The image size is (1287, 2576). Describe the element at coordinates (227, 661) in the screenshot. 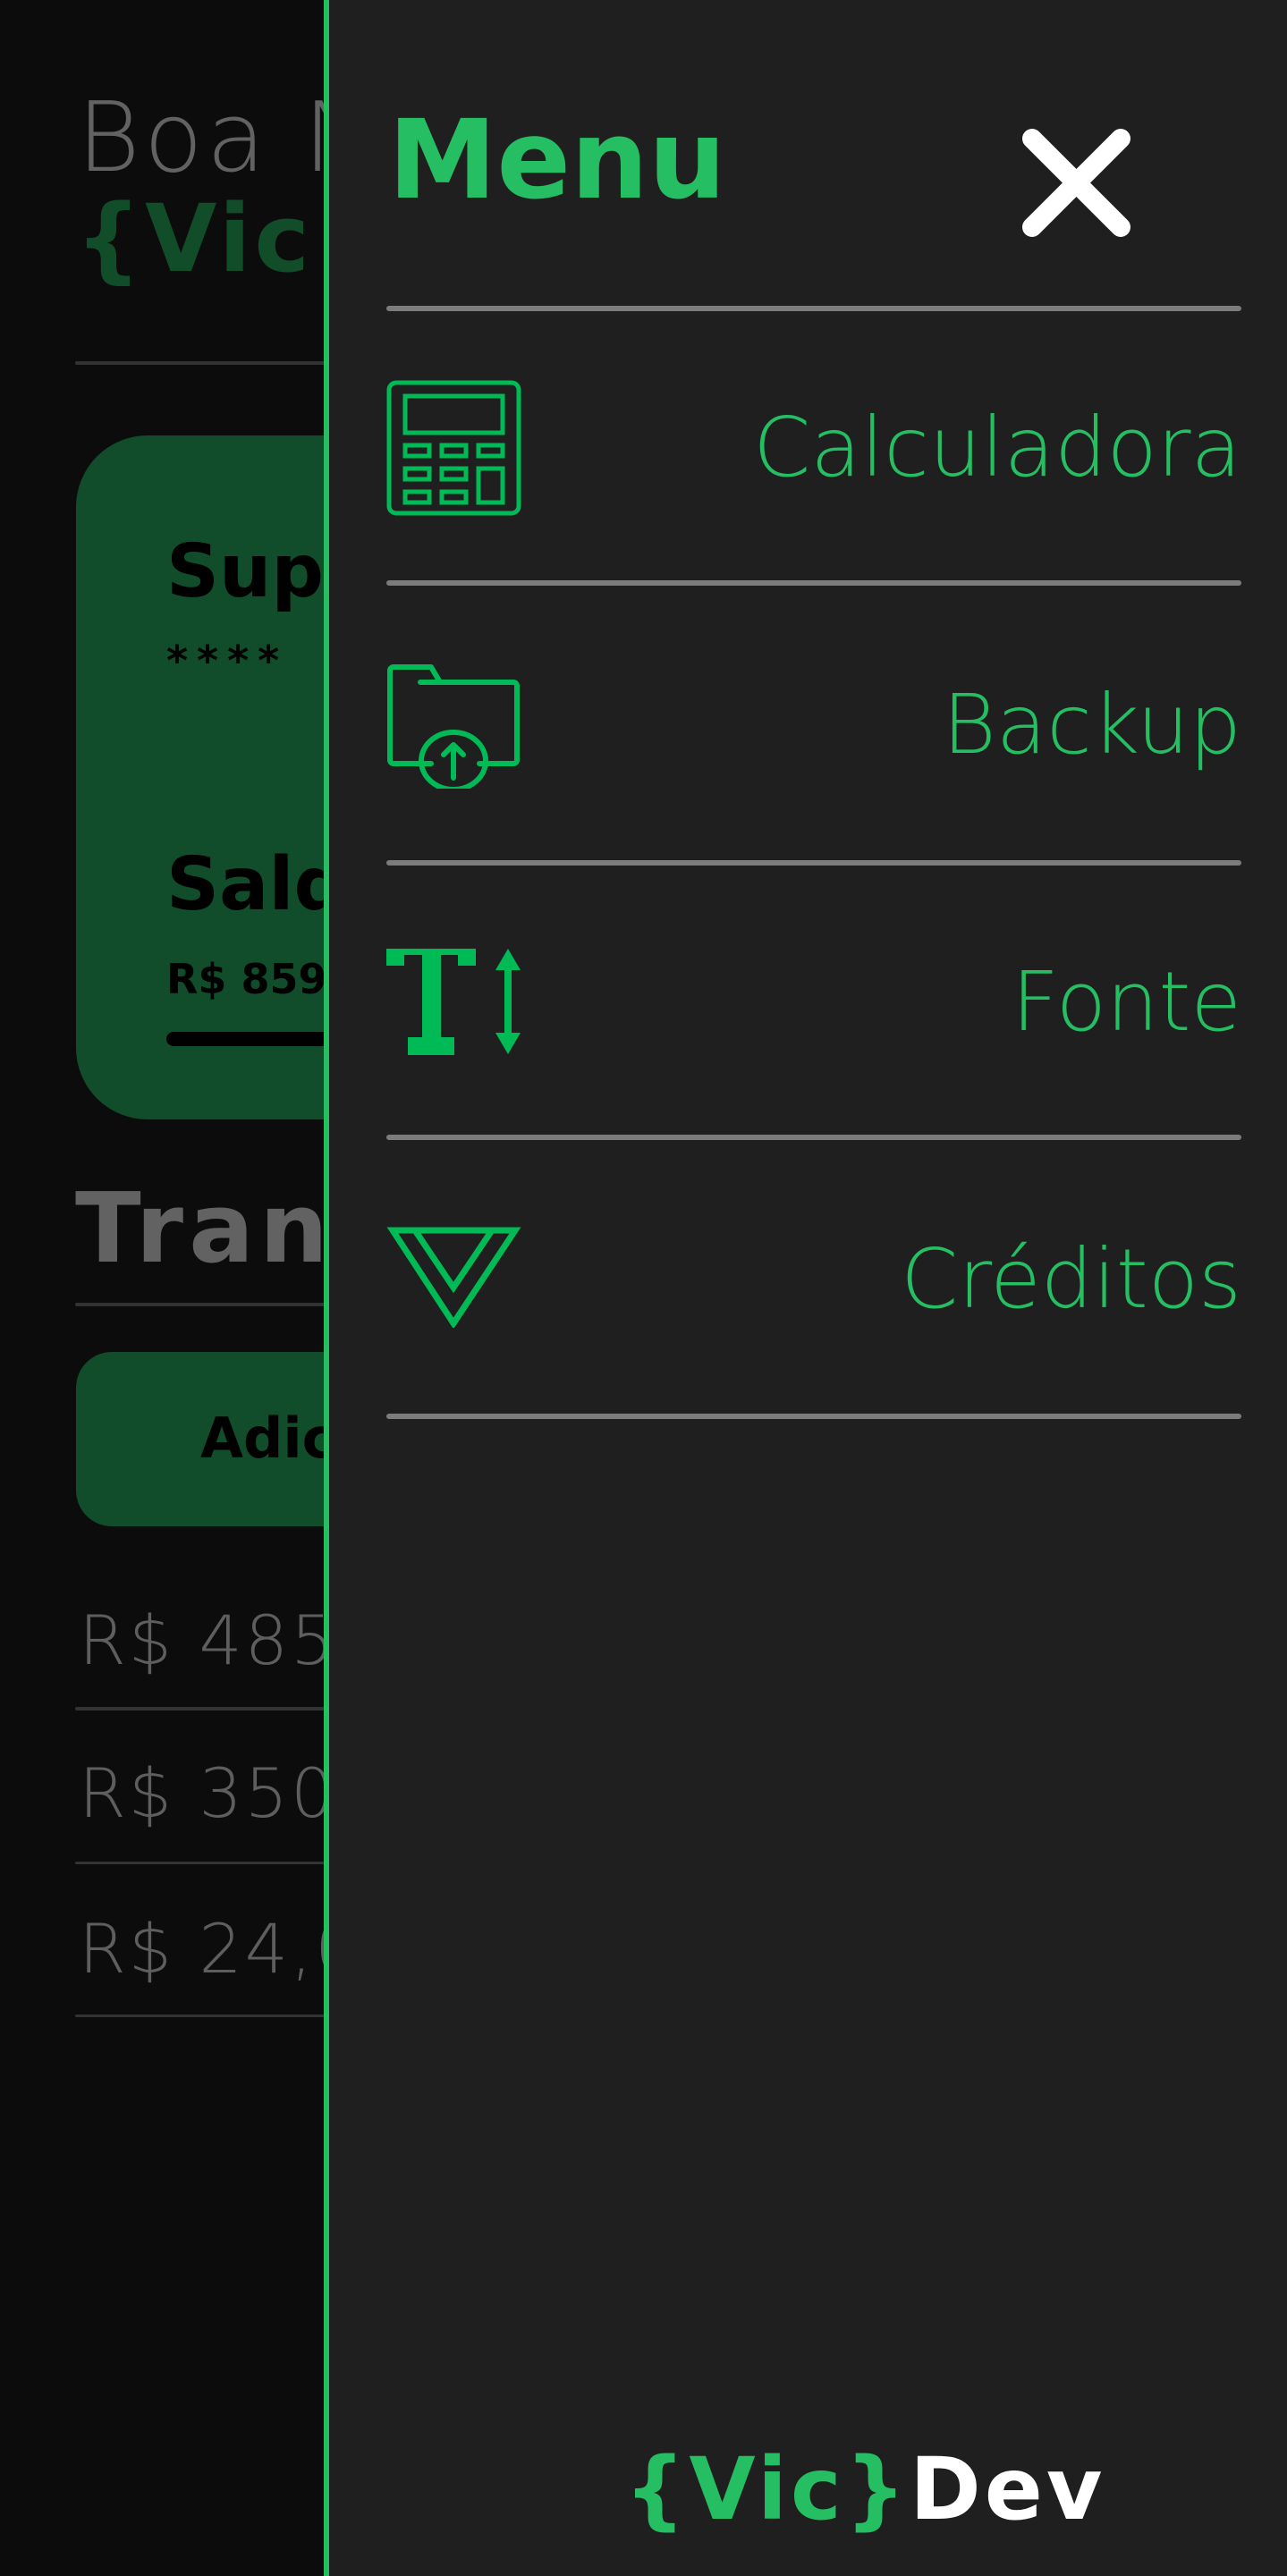

I see `card-masked-number: ****` at that location.